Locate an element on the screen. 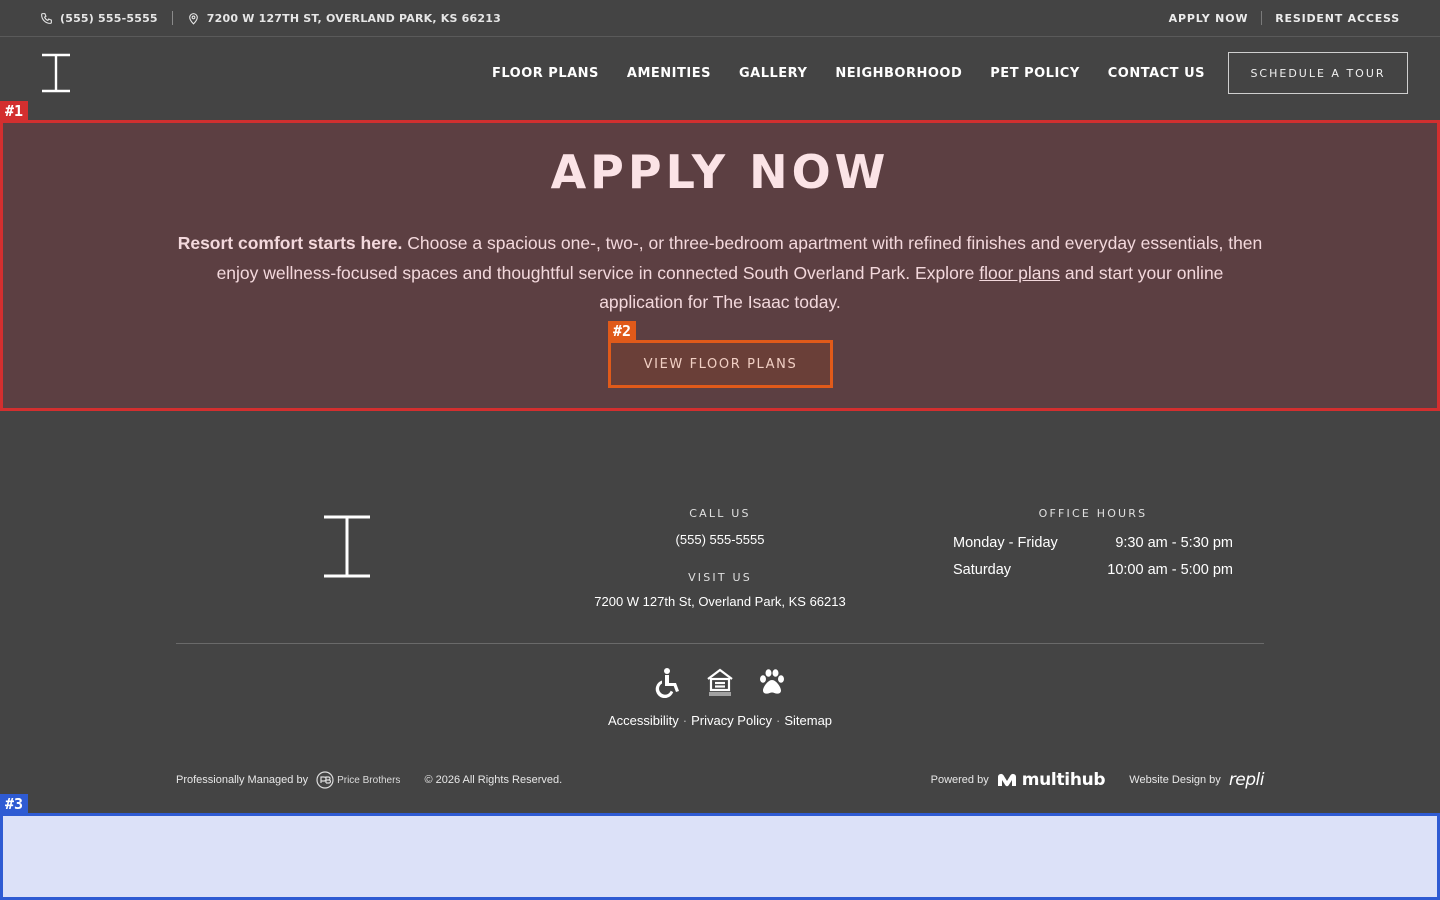 The image size is (1440, 900). footer-logo-icon is located at coordinates (347, 546).